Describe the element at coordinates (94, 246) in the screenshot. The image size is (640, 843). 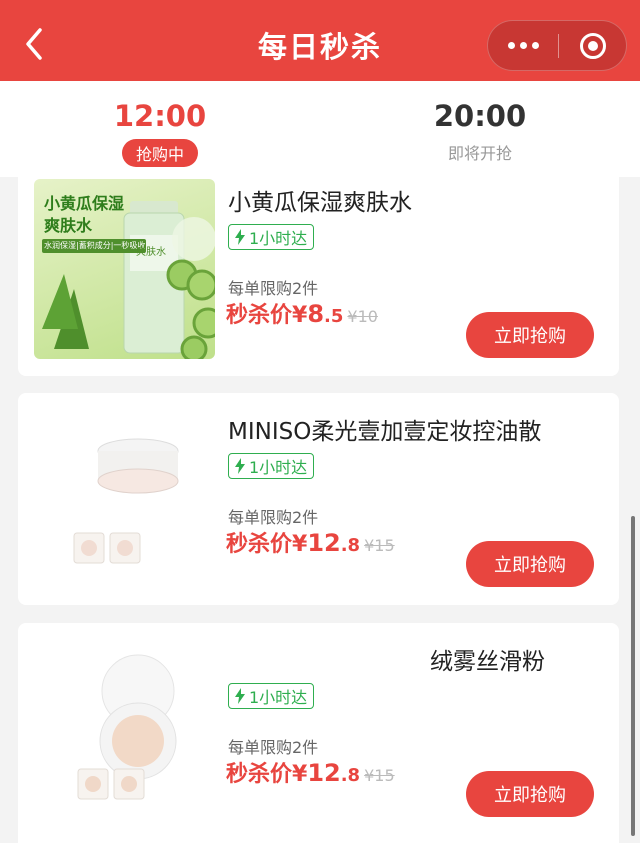
I see `image-subtitle: 水润保湿|蓄积成分|一秒吸收` at that location.